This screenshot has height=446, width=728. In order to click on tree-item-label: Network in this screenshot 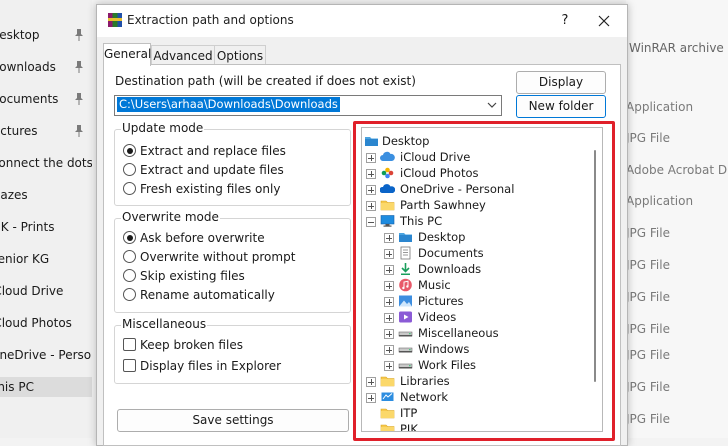, I will do `click(424, 397)`.